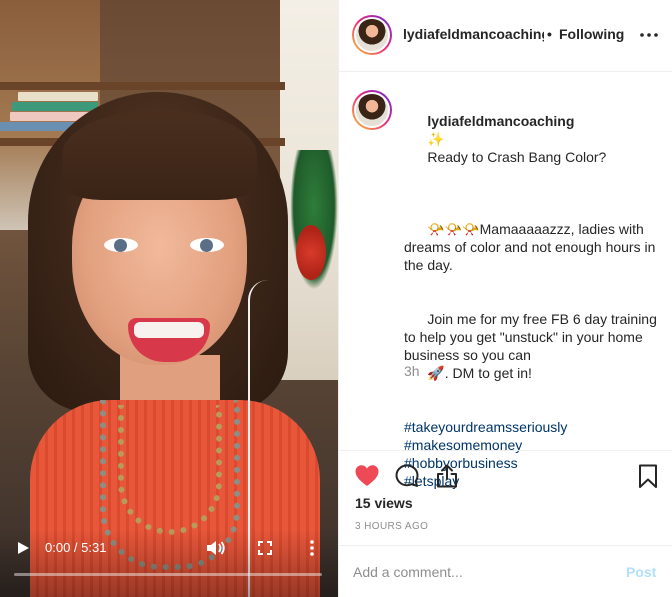 The width and height of the screenshot is (672, 597). I want to click on hashtag-link: #takeyourdreamsseriously, so click(533, 427).